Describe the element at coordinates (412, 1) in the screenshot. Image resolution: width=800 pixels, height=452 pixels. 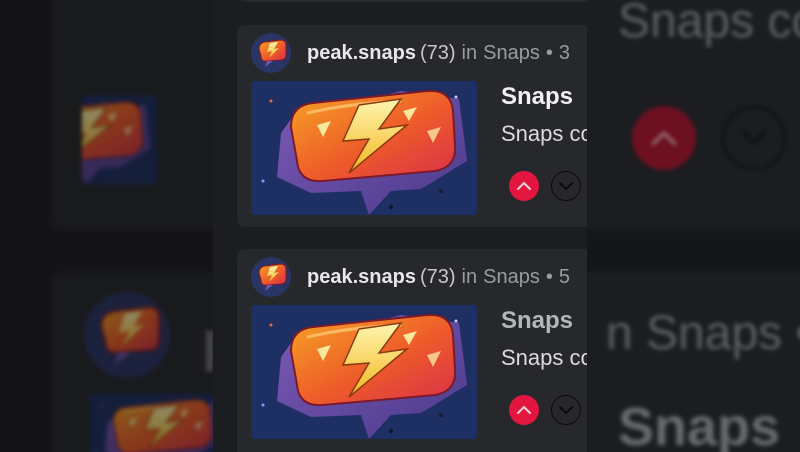
I see `post-card-partial` at that location.